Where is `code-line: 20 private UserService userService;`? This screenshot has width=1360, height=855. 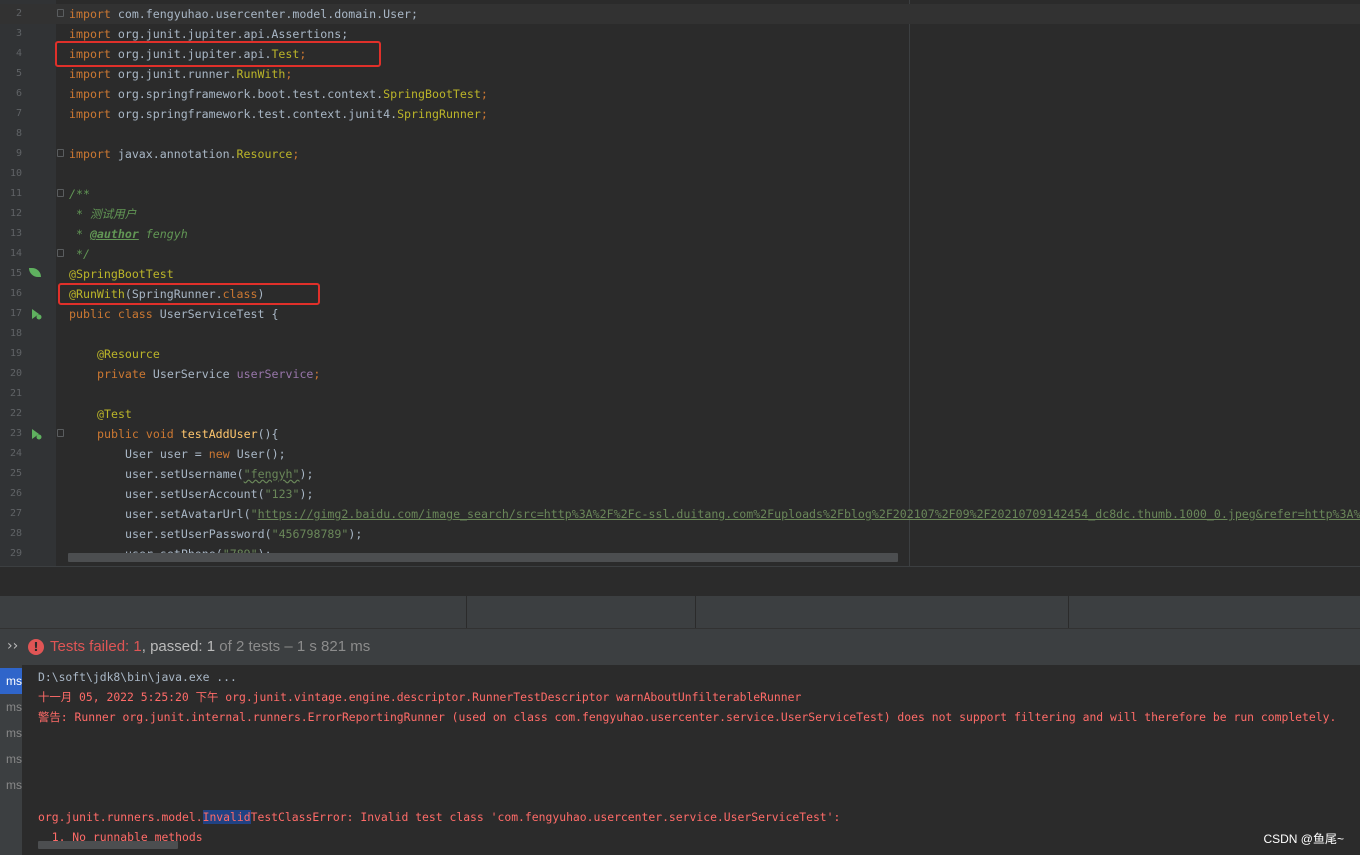 code-line: 20 private UserService userService; is located at coordinates (680, 374).